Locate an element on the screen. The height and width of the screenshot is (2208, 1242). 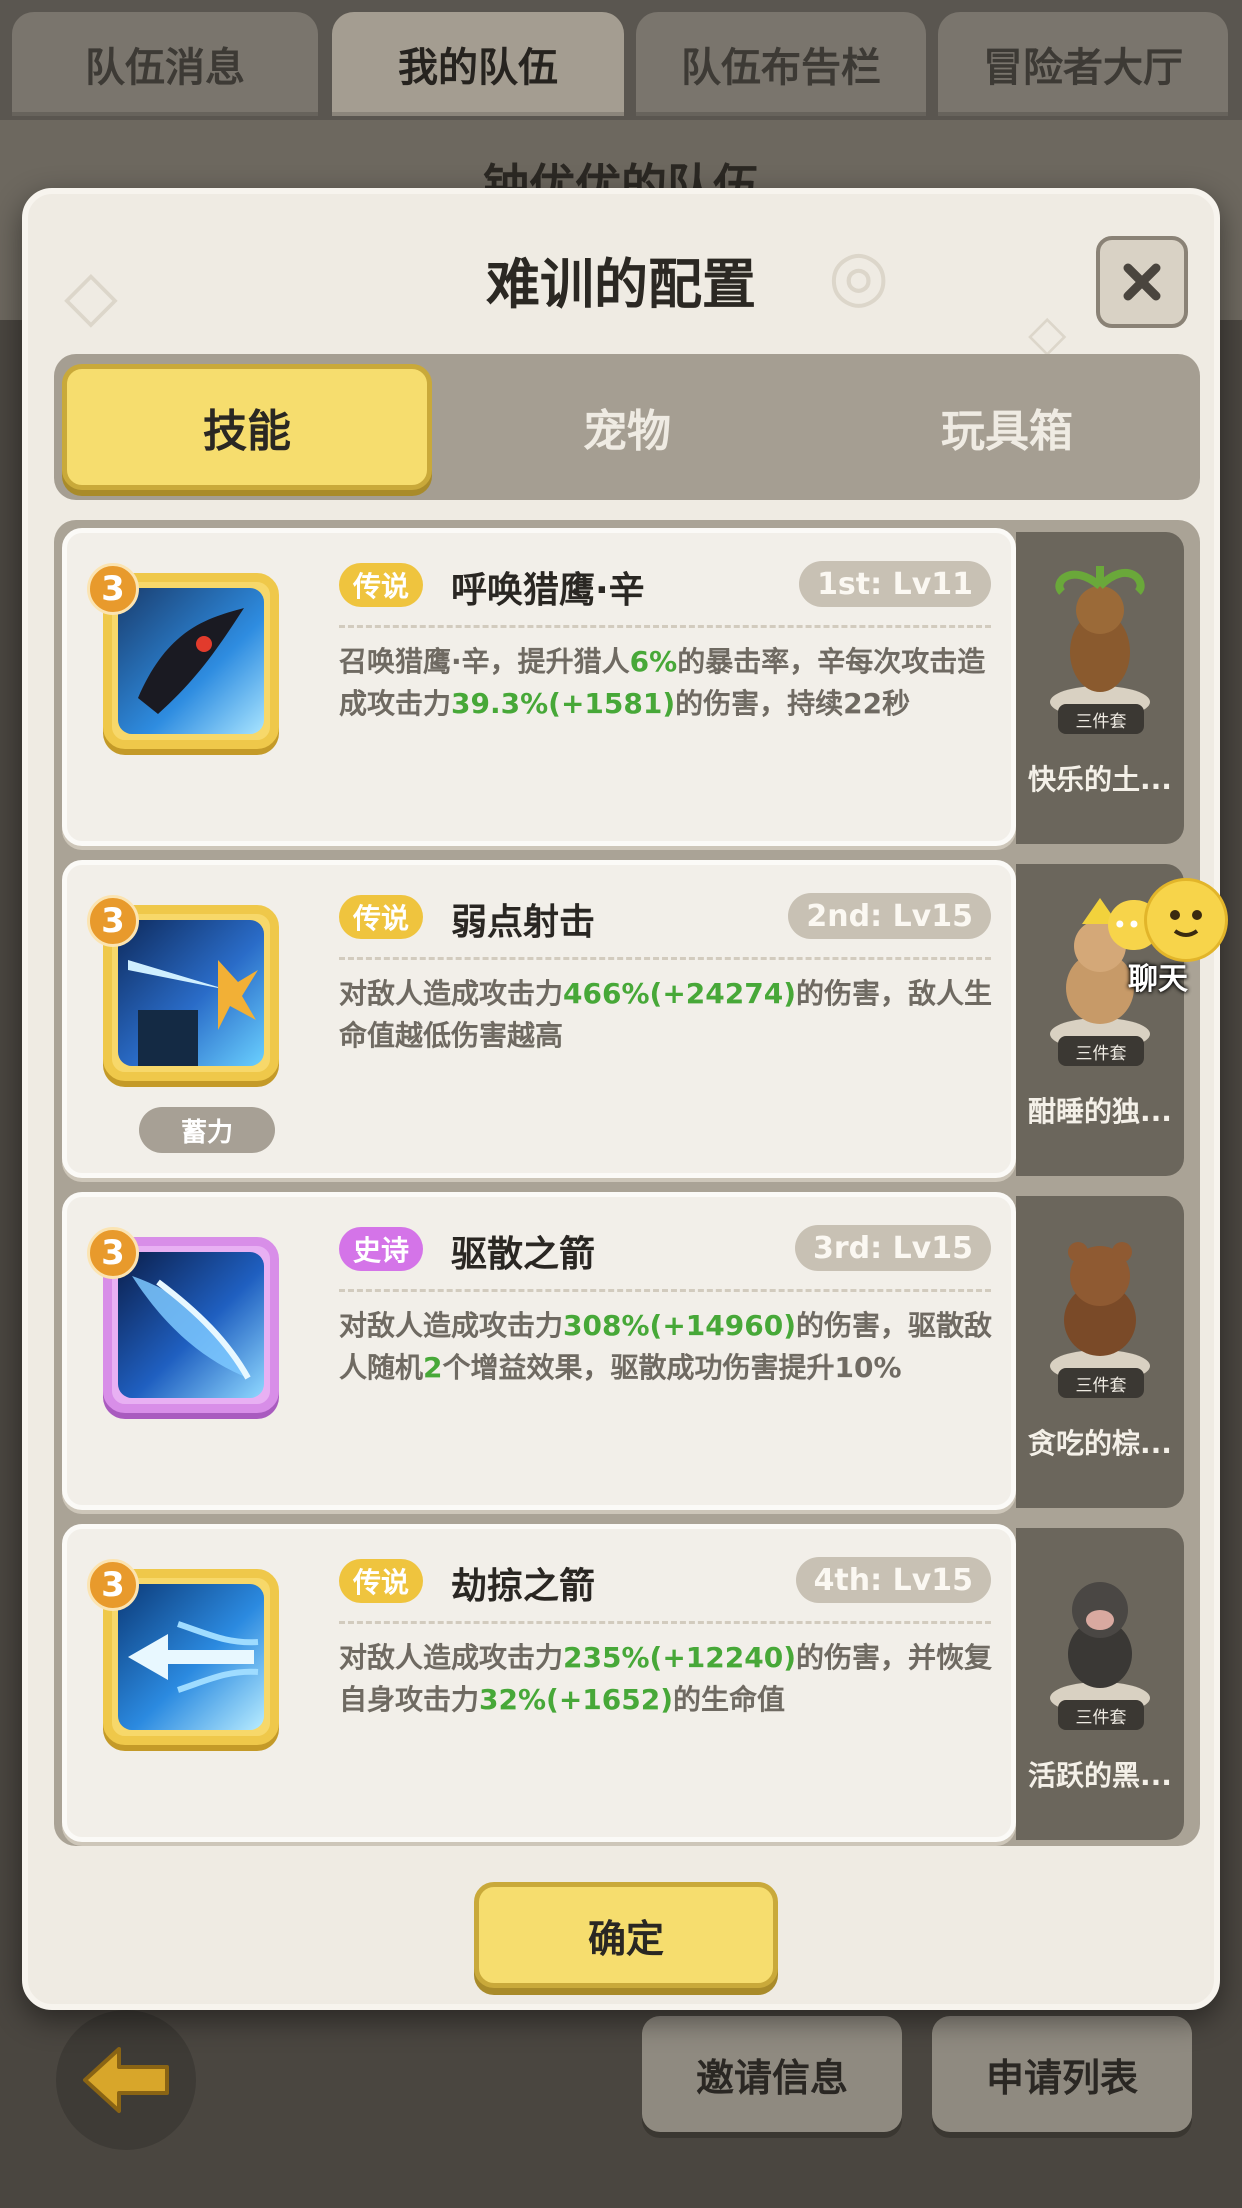
skill-slot-level: 2nd: Lv15 is located at coordinates (889, 916).